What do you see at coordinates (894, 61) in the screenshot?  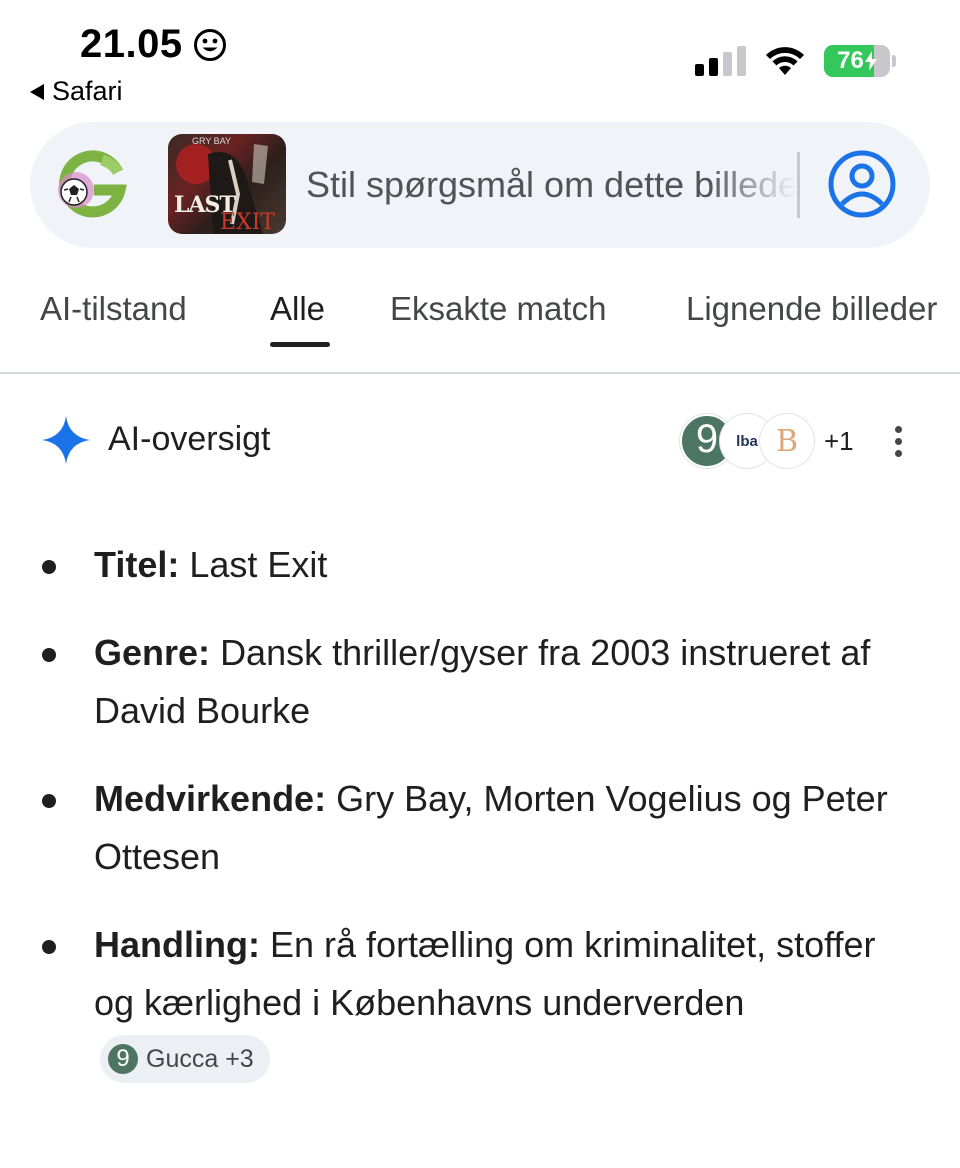 I see `battery-tip` at bounding box center [894, 61].